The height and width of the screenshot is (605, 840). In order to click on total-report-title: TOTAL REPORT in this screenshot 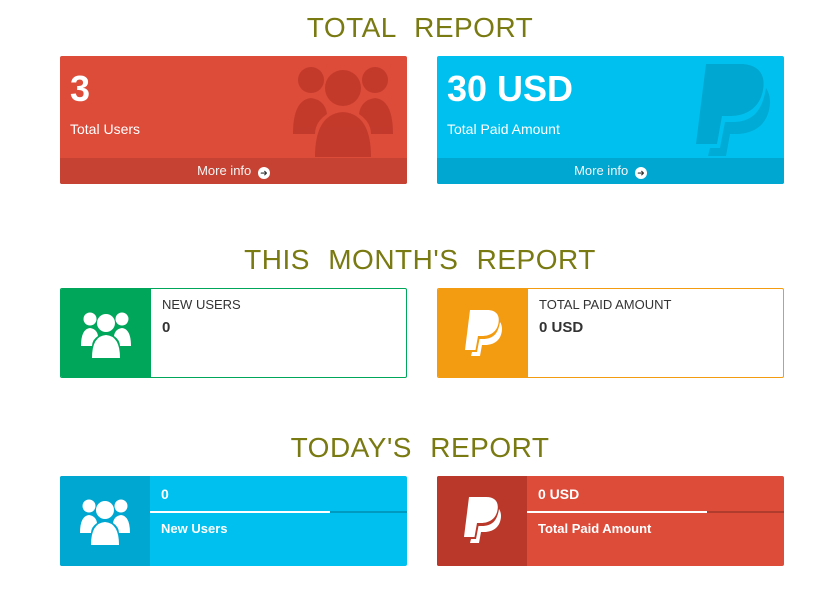, I will do `click(420, 27)`.